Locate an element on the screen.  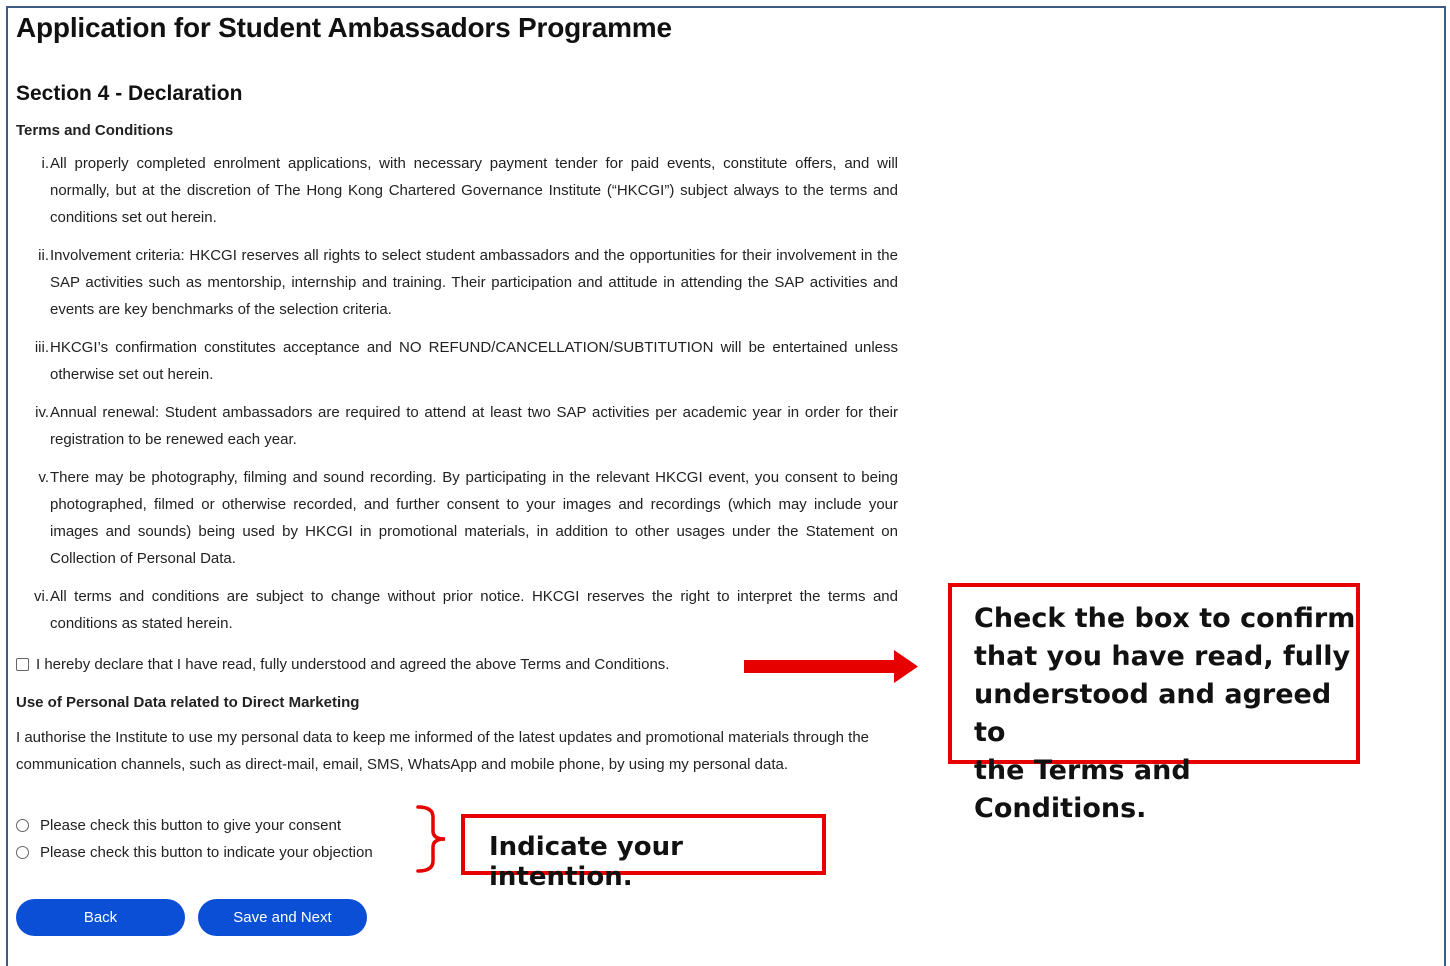
callout-line: Indicate your intention. is located at coordinates (586, 862).